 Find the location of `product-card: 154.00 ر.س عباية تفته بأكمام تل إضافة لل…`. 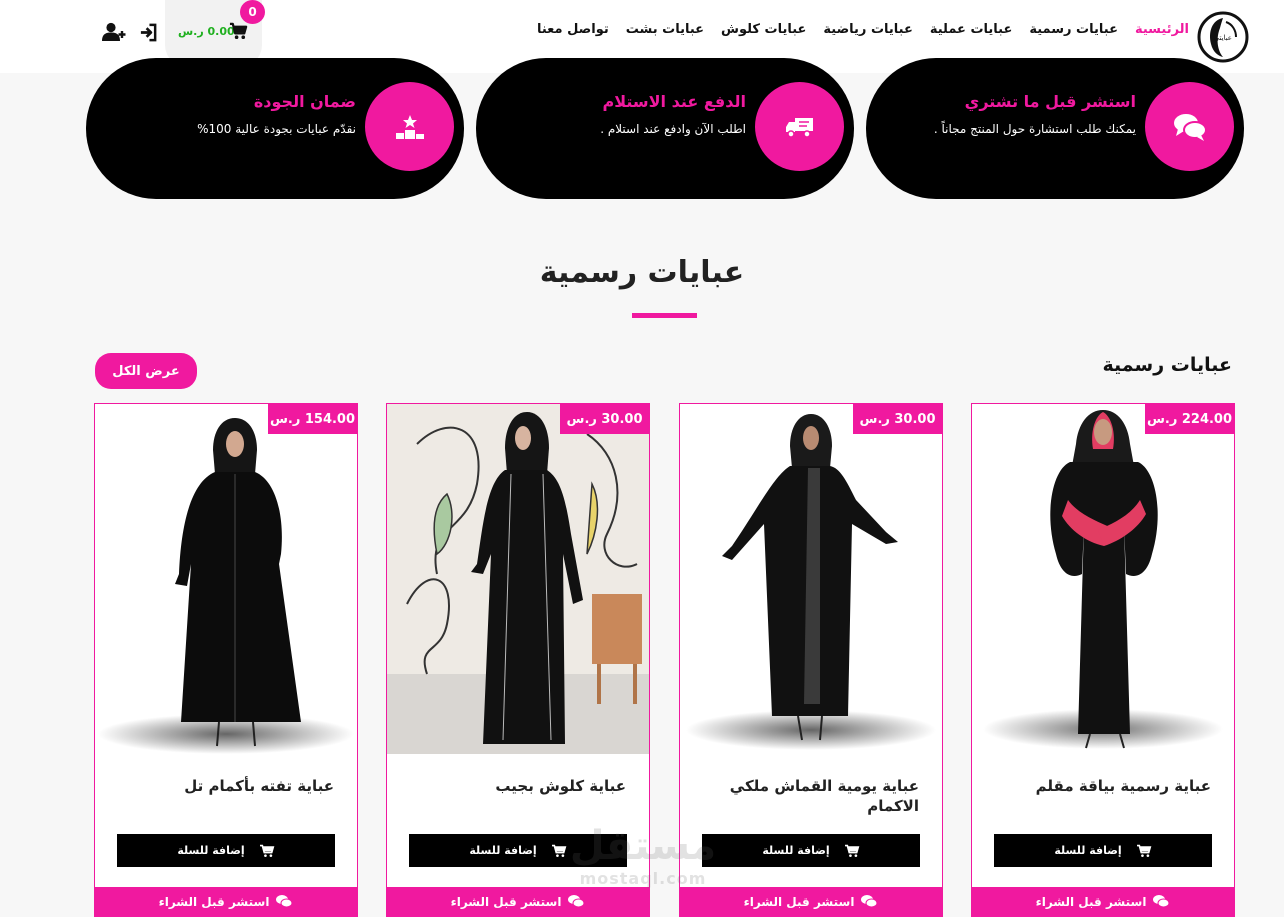

product-card: 154.00 ر.س عباية تفته بأكمام تل إضافة لل… is located at coordinates (226, 660).